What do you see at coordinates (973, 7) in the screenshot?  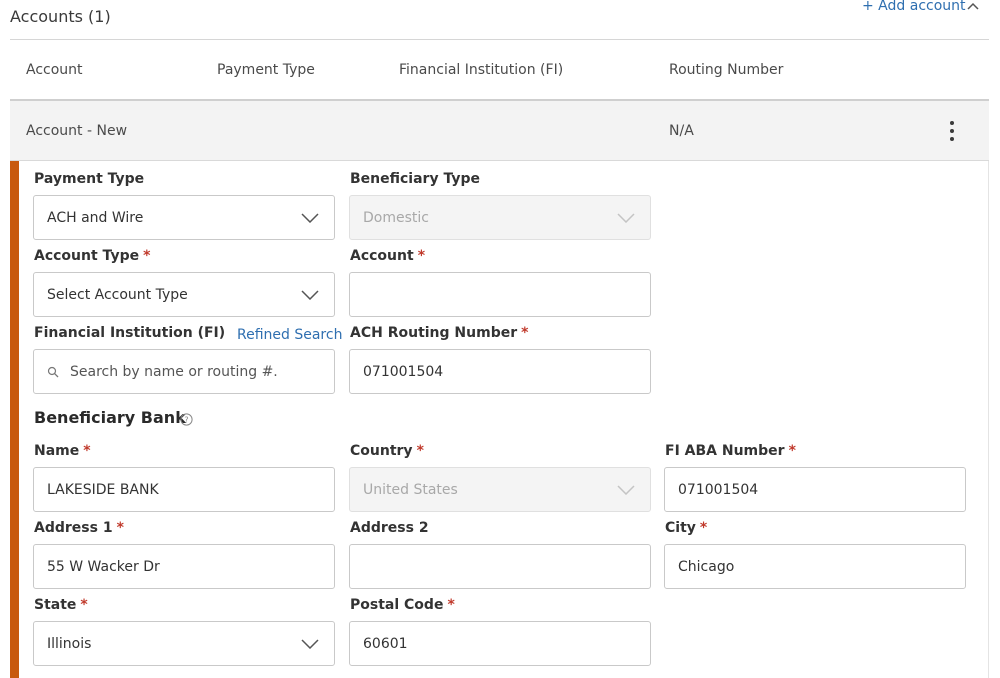 I see `chevron-up-icon` at bounding box center [973, 7].